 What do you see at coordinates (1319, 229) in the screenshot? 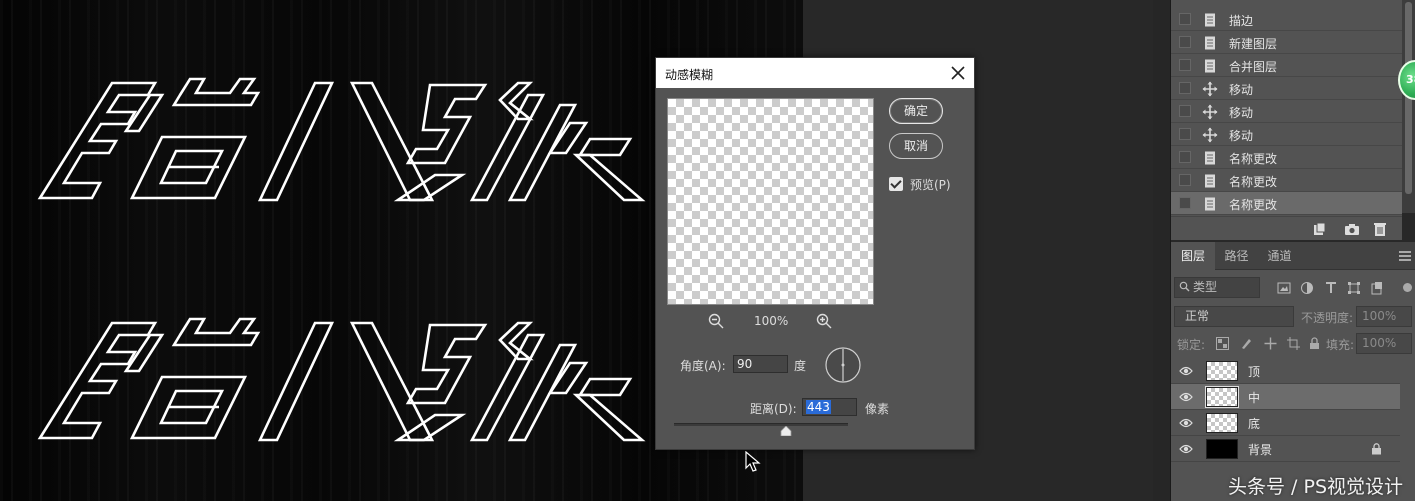
I see `new-document-from-state-icon` at bounding box center [1319, 229].